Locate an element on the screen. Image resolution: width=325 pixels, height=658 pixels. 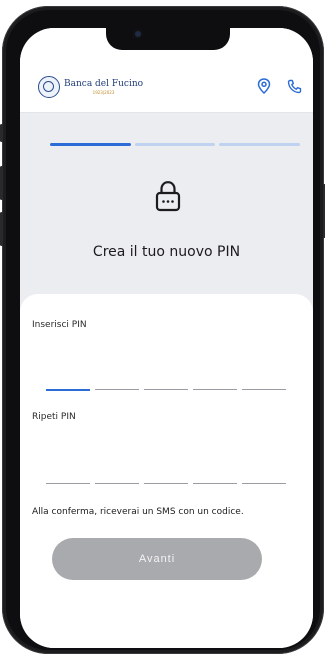
location-pin-icon is located at coordinates (264, 86).